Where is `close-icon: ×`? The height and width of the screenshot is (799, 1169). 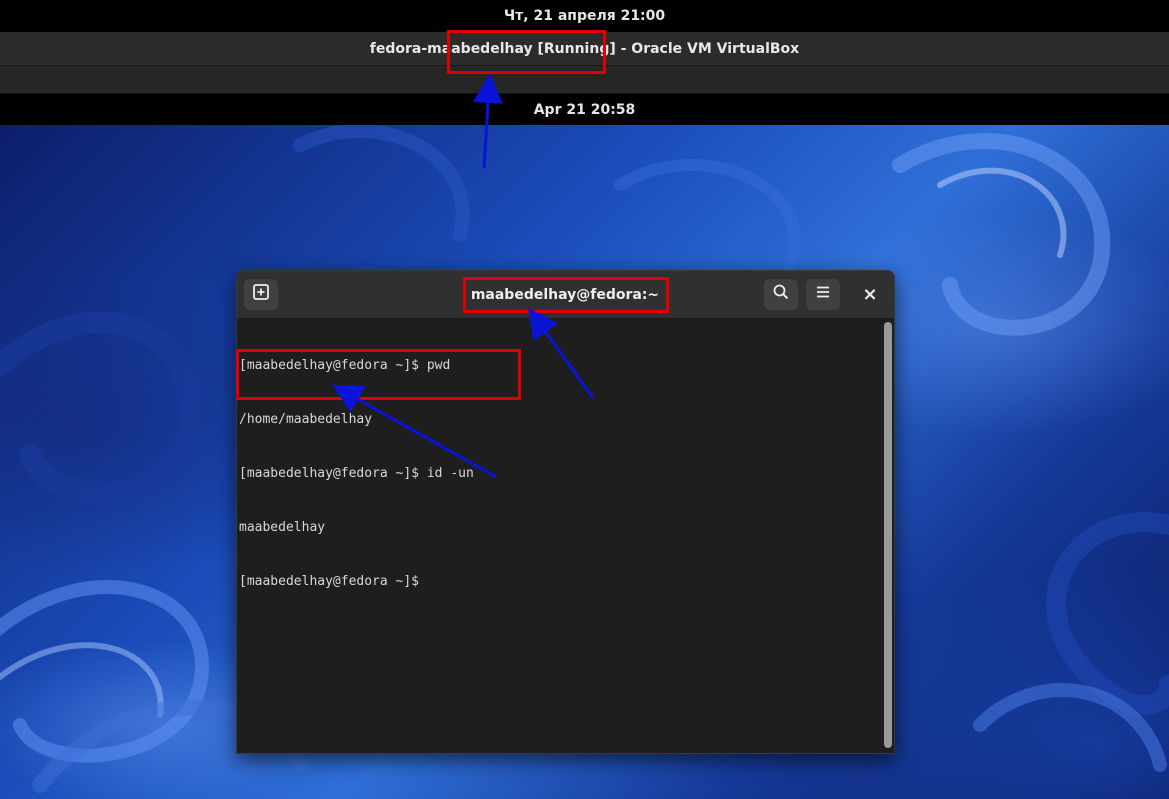
close-icon: × is located at coordinates (870, 294).